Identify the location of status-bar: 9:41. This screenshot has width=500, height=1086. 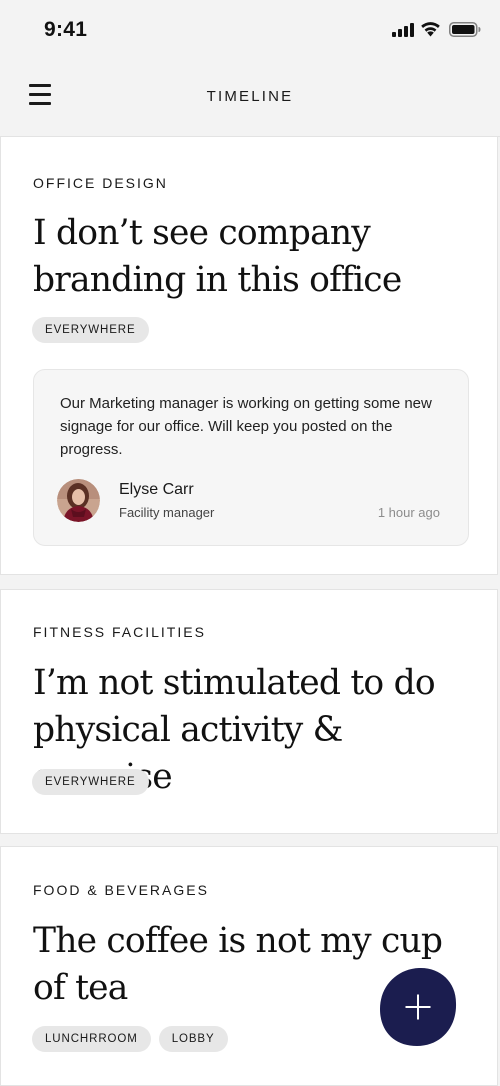
(250, 30).